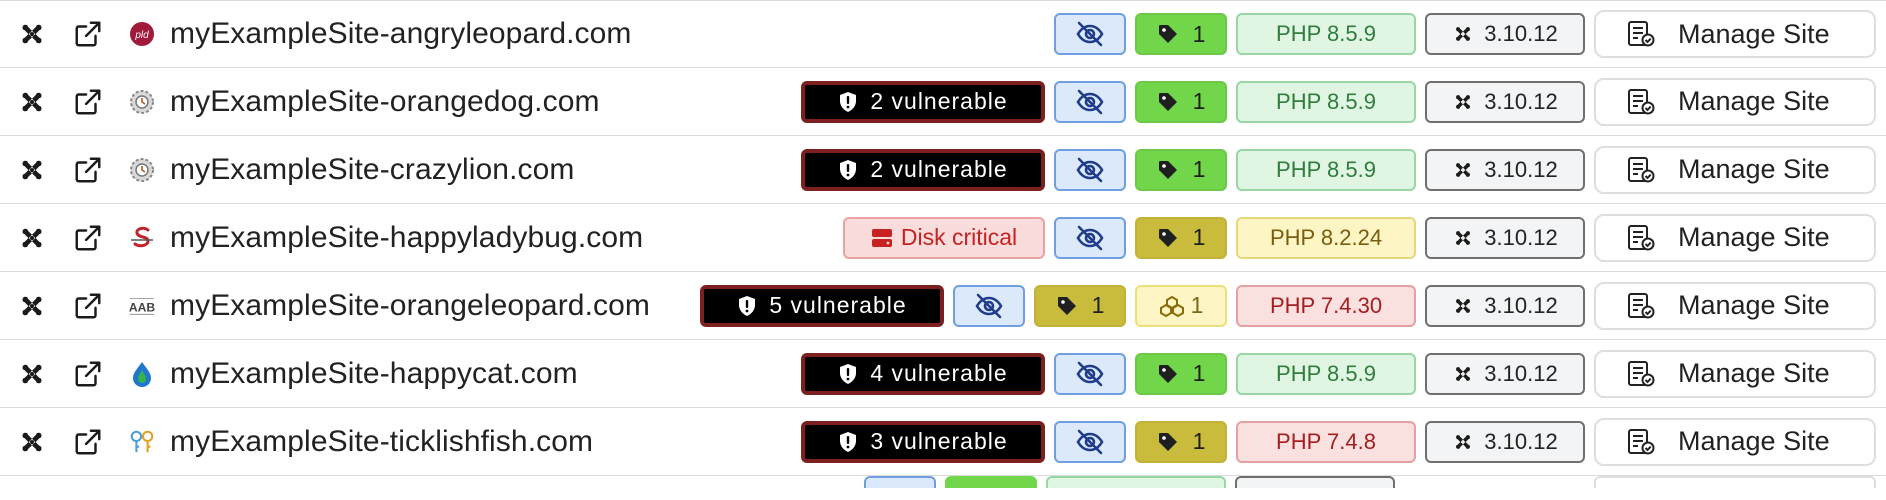 The height and width of the screenshot is (500, 1886). What do you see at coordinates (406, 238) in the screenshot?
I see `site-name: myExampleSite-happyladybug.com` at bounding box center [406, 238].